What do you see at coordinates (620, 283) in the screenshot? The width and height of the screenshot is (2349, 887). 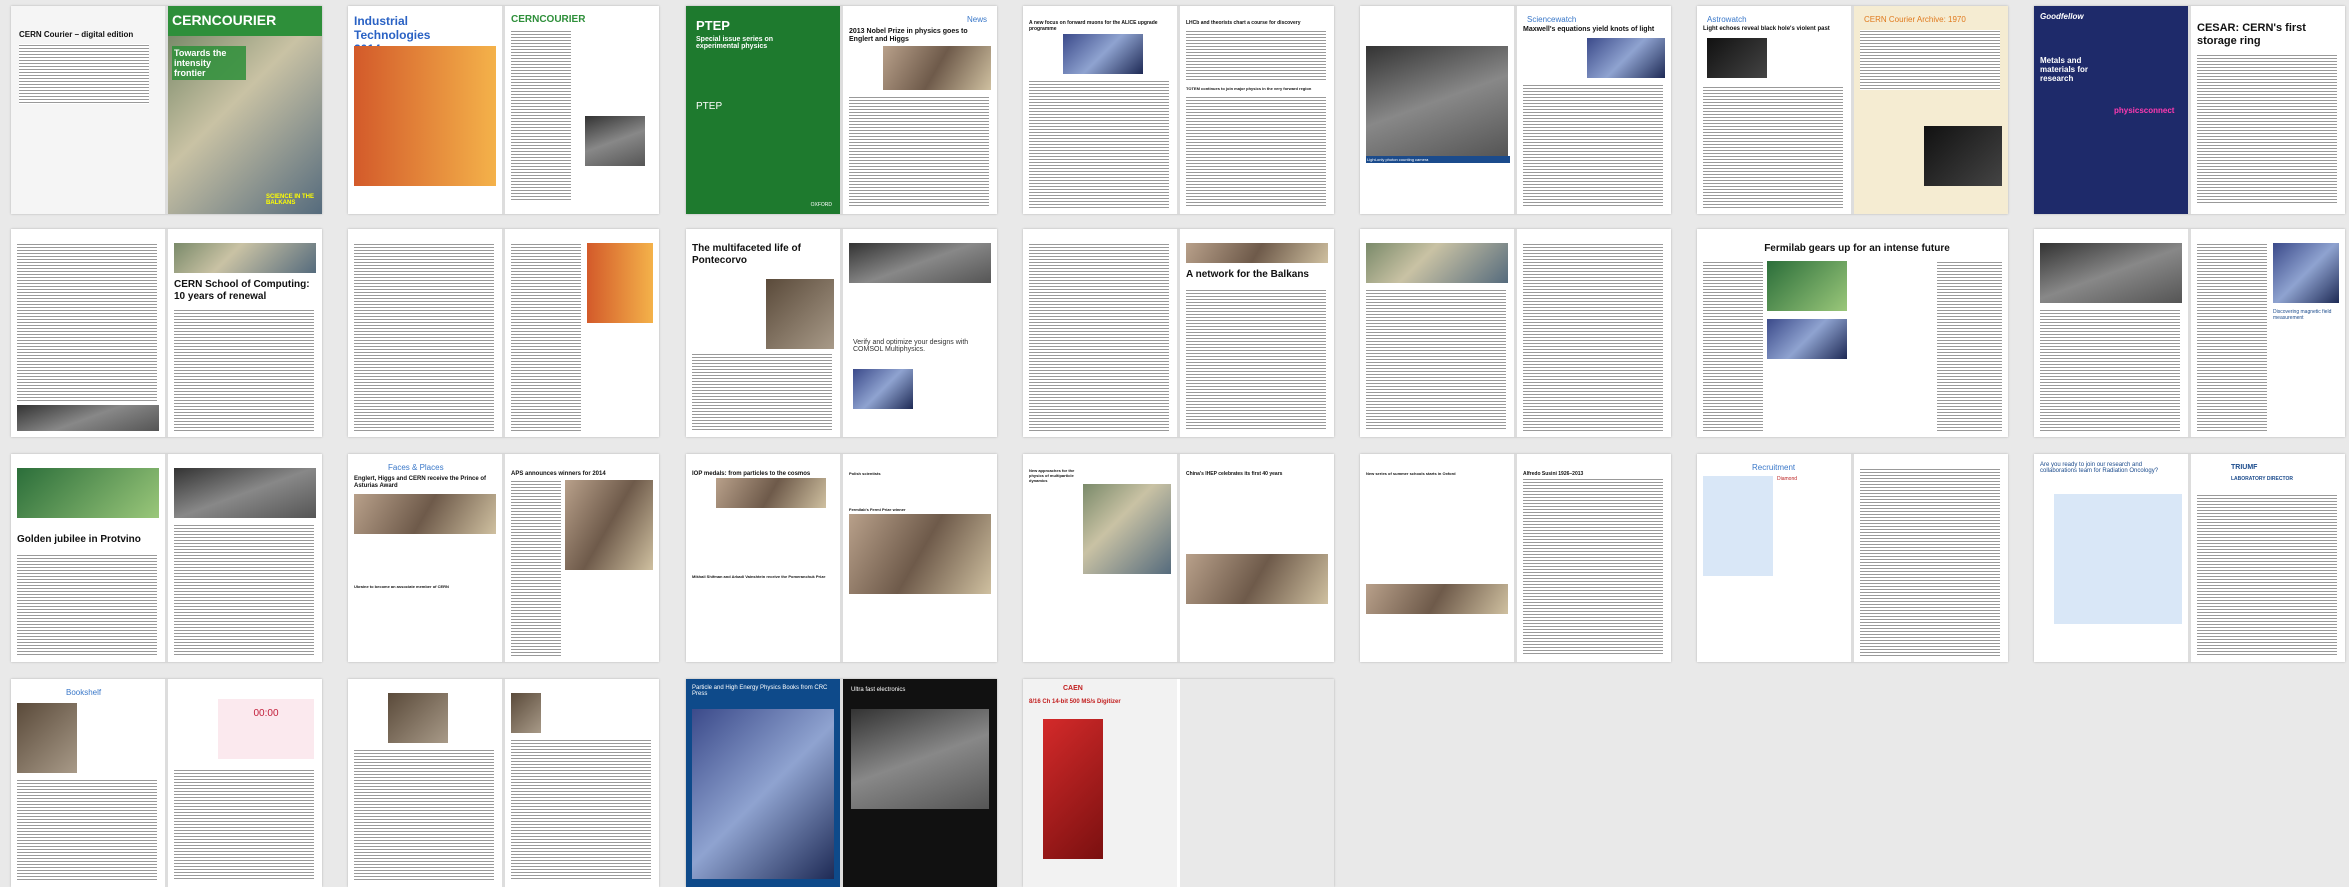 I see `chart-figure` at bounding box center [620, 283].